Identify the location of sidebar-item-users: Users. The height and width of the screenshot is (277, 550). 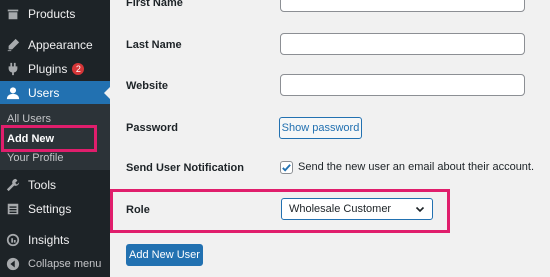
(55, 93).